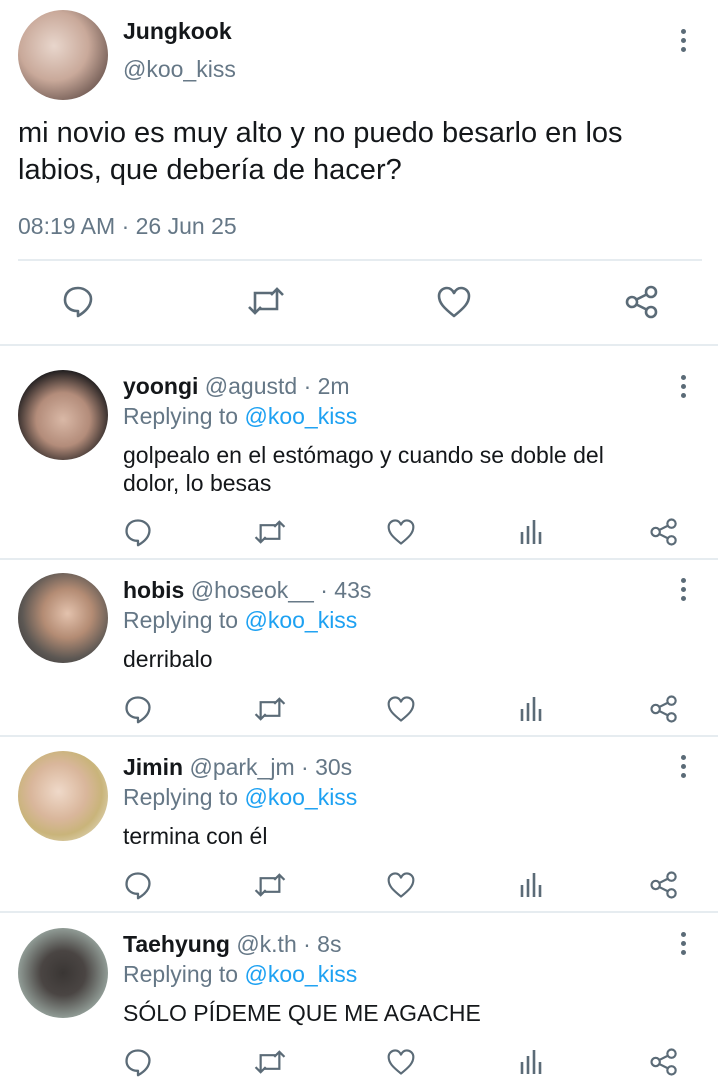  I want to click on timestamp-divider, so click(360, 260).